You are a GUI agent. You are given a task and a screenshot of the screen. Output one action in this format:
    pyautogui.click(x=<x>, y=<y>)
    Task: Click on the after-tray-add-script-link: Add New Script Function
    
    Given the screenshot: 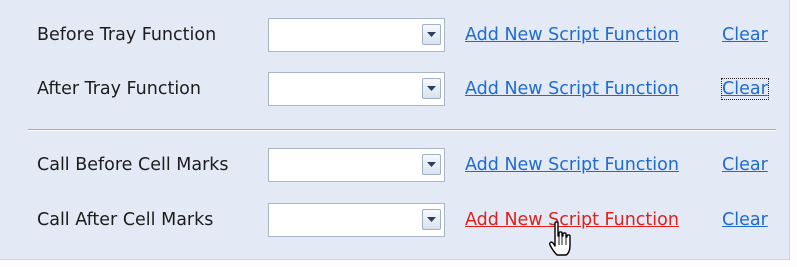 What is the action you would take?
    pyautogui.click(x=572, y=89)
    